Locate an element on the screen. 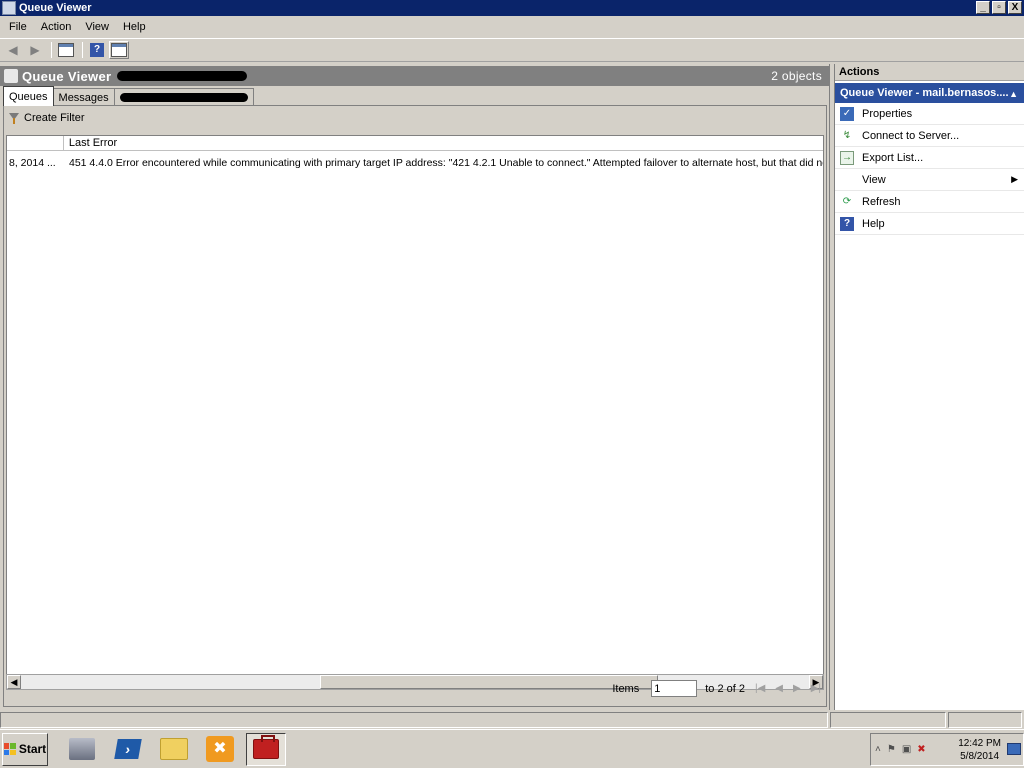 Image resolution: width=1024 pixels, height=768 pixels. action-center-flag-icon: ⚑ is located at coordinates (891, 749).